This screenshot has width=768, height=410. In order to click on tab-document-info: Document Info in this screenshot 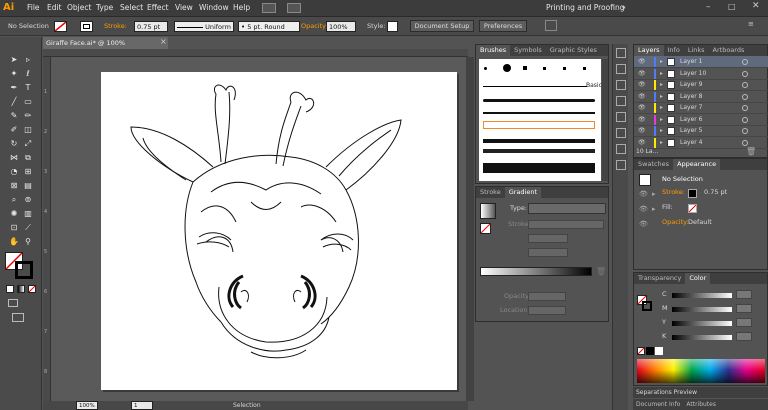, I will do `click(658, 404)`.